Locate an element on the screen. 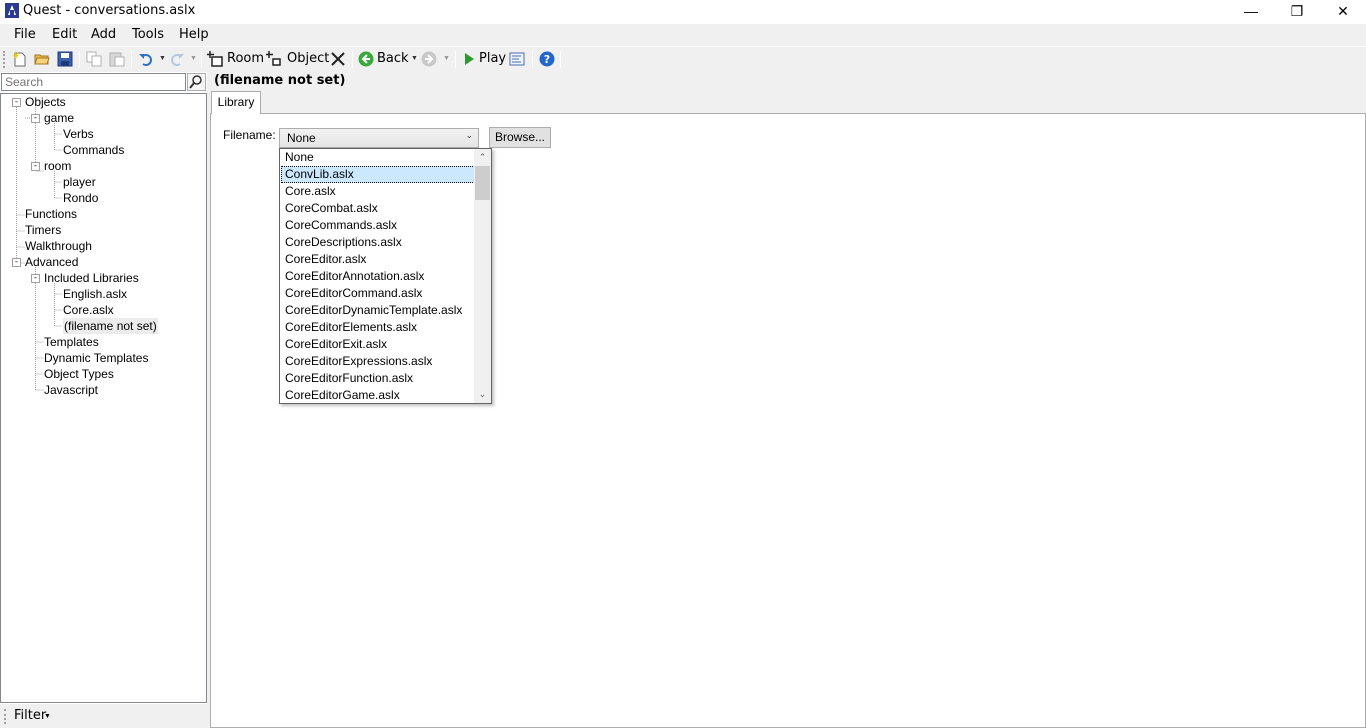 Image resolution: width=1366 pixels, height=728 pixels. add-object-icon is located at coordinates (274, 59).